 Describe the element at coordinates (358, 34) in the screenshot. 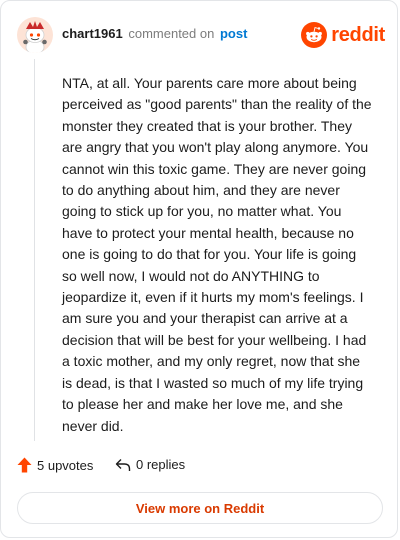

I see `reddit-wordmark: reddit` at that location.